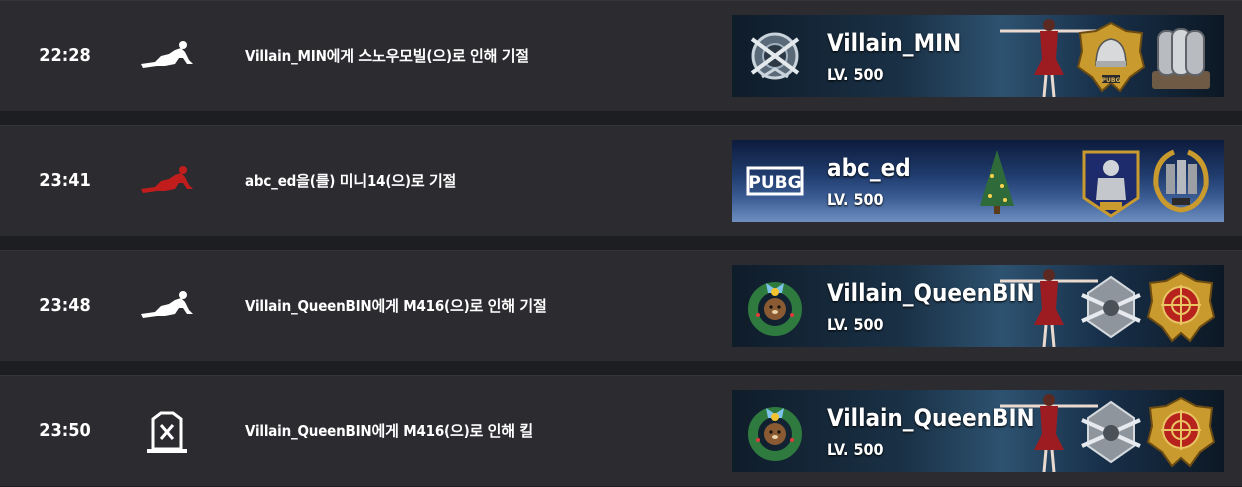 This screenshot has width=1242, height=487. Describe the element at coordinates (978, 56) in the screenshot. I see `player-nameplate: Villain_MIN LV. 500 PUBG` at that location.